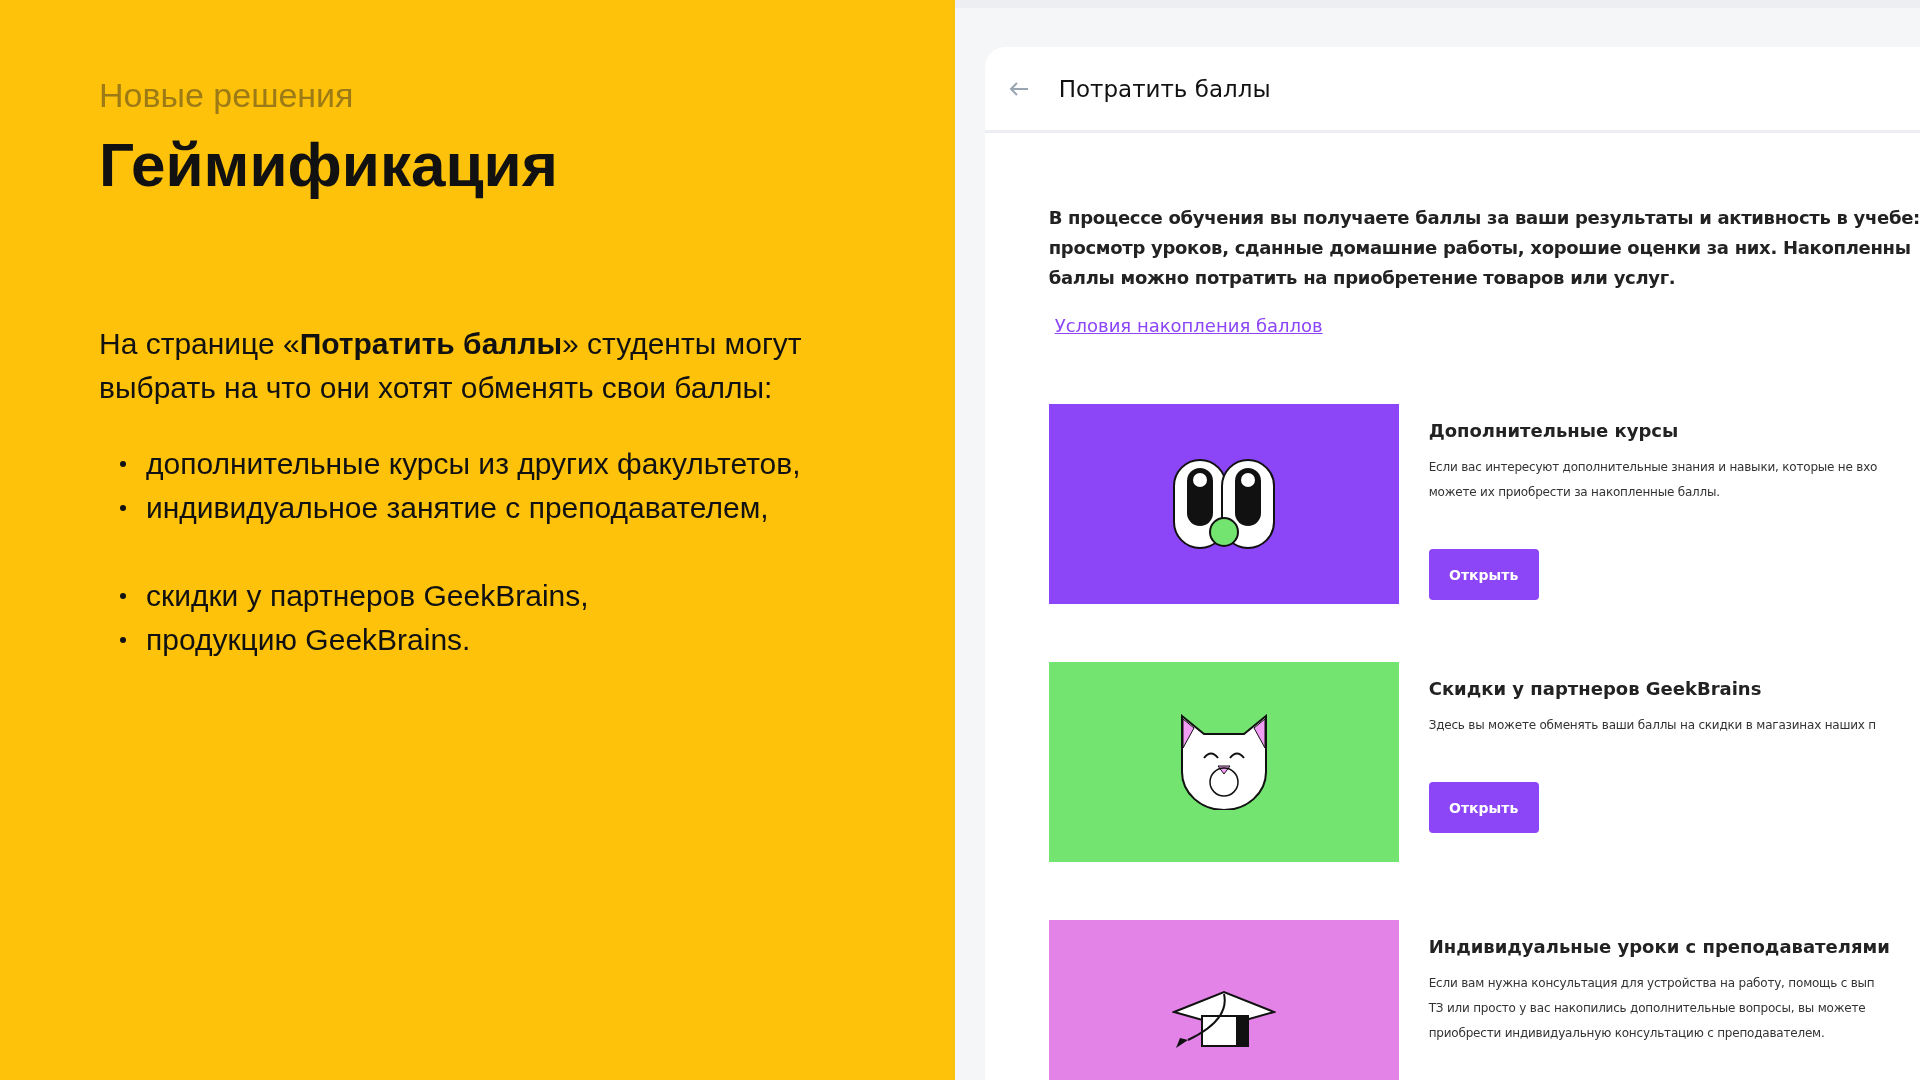 This screenshot has width=1920, height=1080. Describe the element at coordinates (227, 95) in the screenshot. I see `slide-subtitle: Новые решения` at that location.